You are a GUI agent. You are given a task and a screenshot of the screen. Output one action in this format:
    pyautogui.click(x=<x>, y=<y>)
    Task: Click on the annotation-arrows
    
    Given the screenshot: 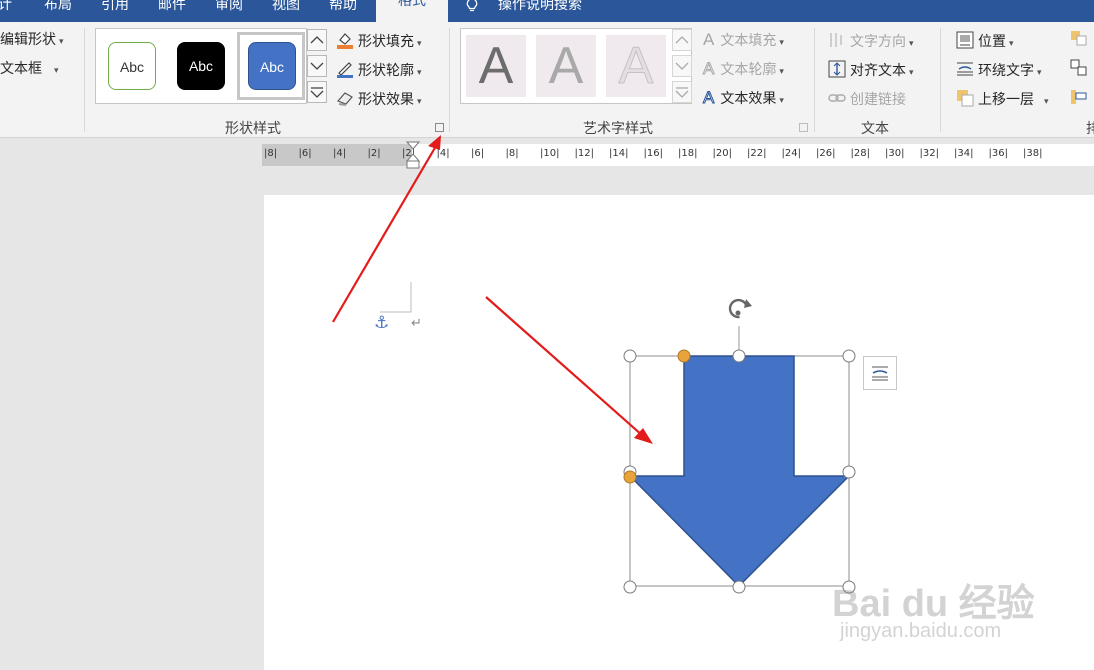 What is the action you would take?
    pyautogui.click(x=492, y=289)
    